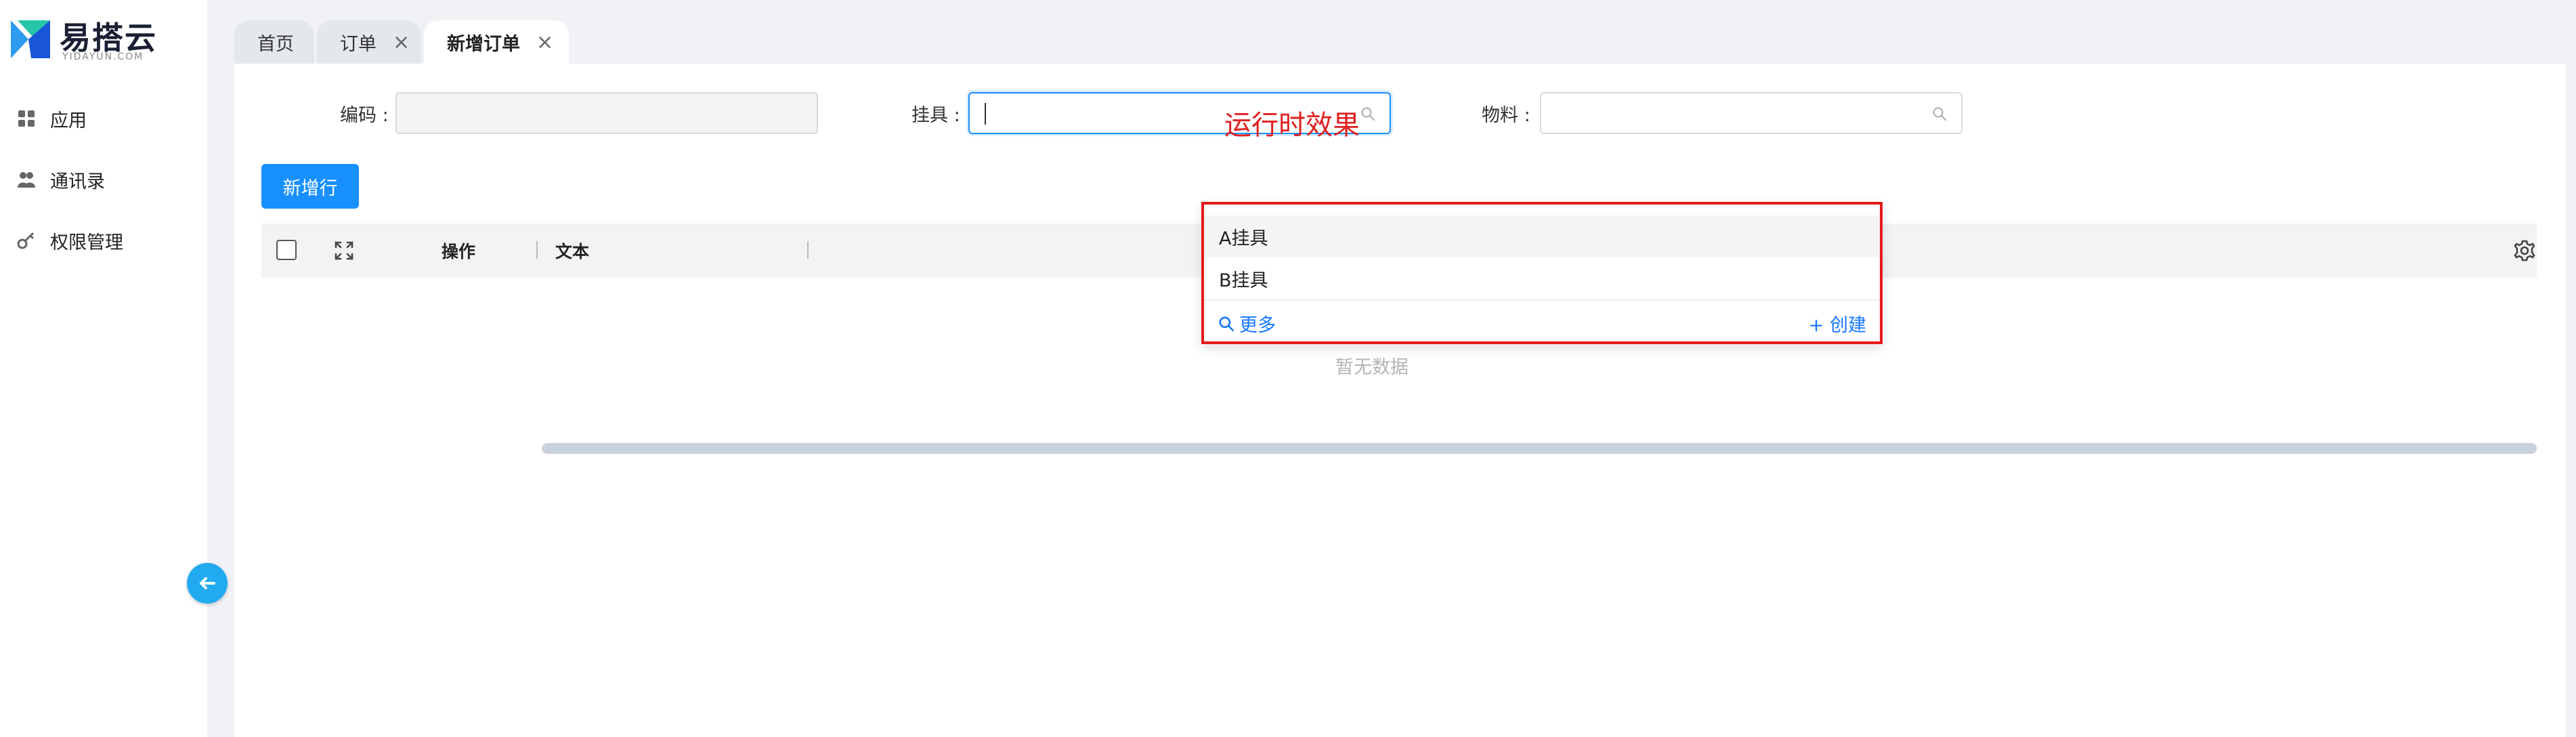 Image resolution: width=2576 pixels, height=737 pixels. Describe the element at coordinates (358, 44) in the screenshot. I see `tab-label: 订单` at that location.